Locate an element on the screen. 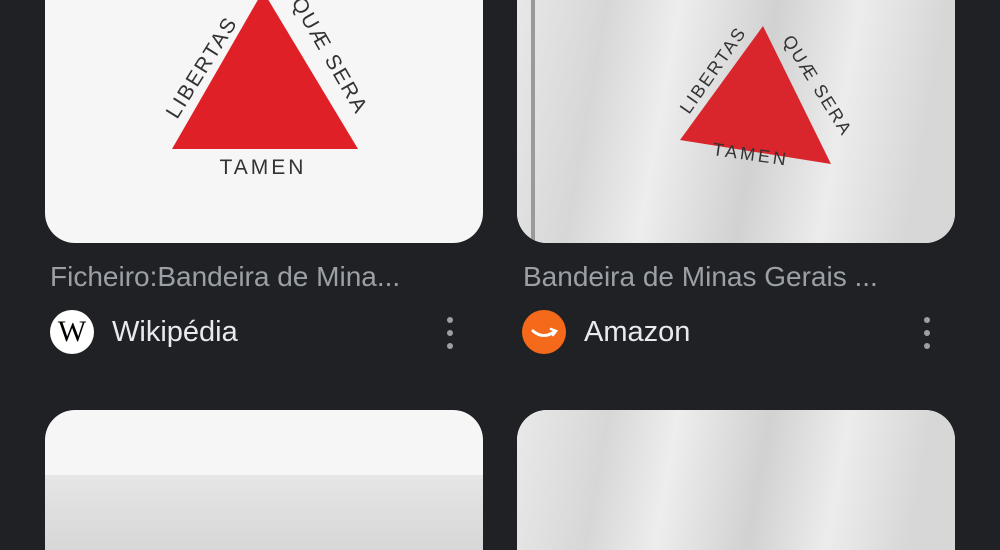 This screenshot has width=1000, height=550. amazon-smile-icon is located at coordinates (544, 332).